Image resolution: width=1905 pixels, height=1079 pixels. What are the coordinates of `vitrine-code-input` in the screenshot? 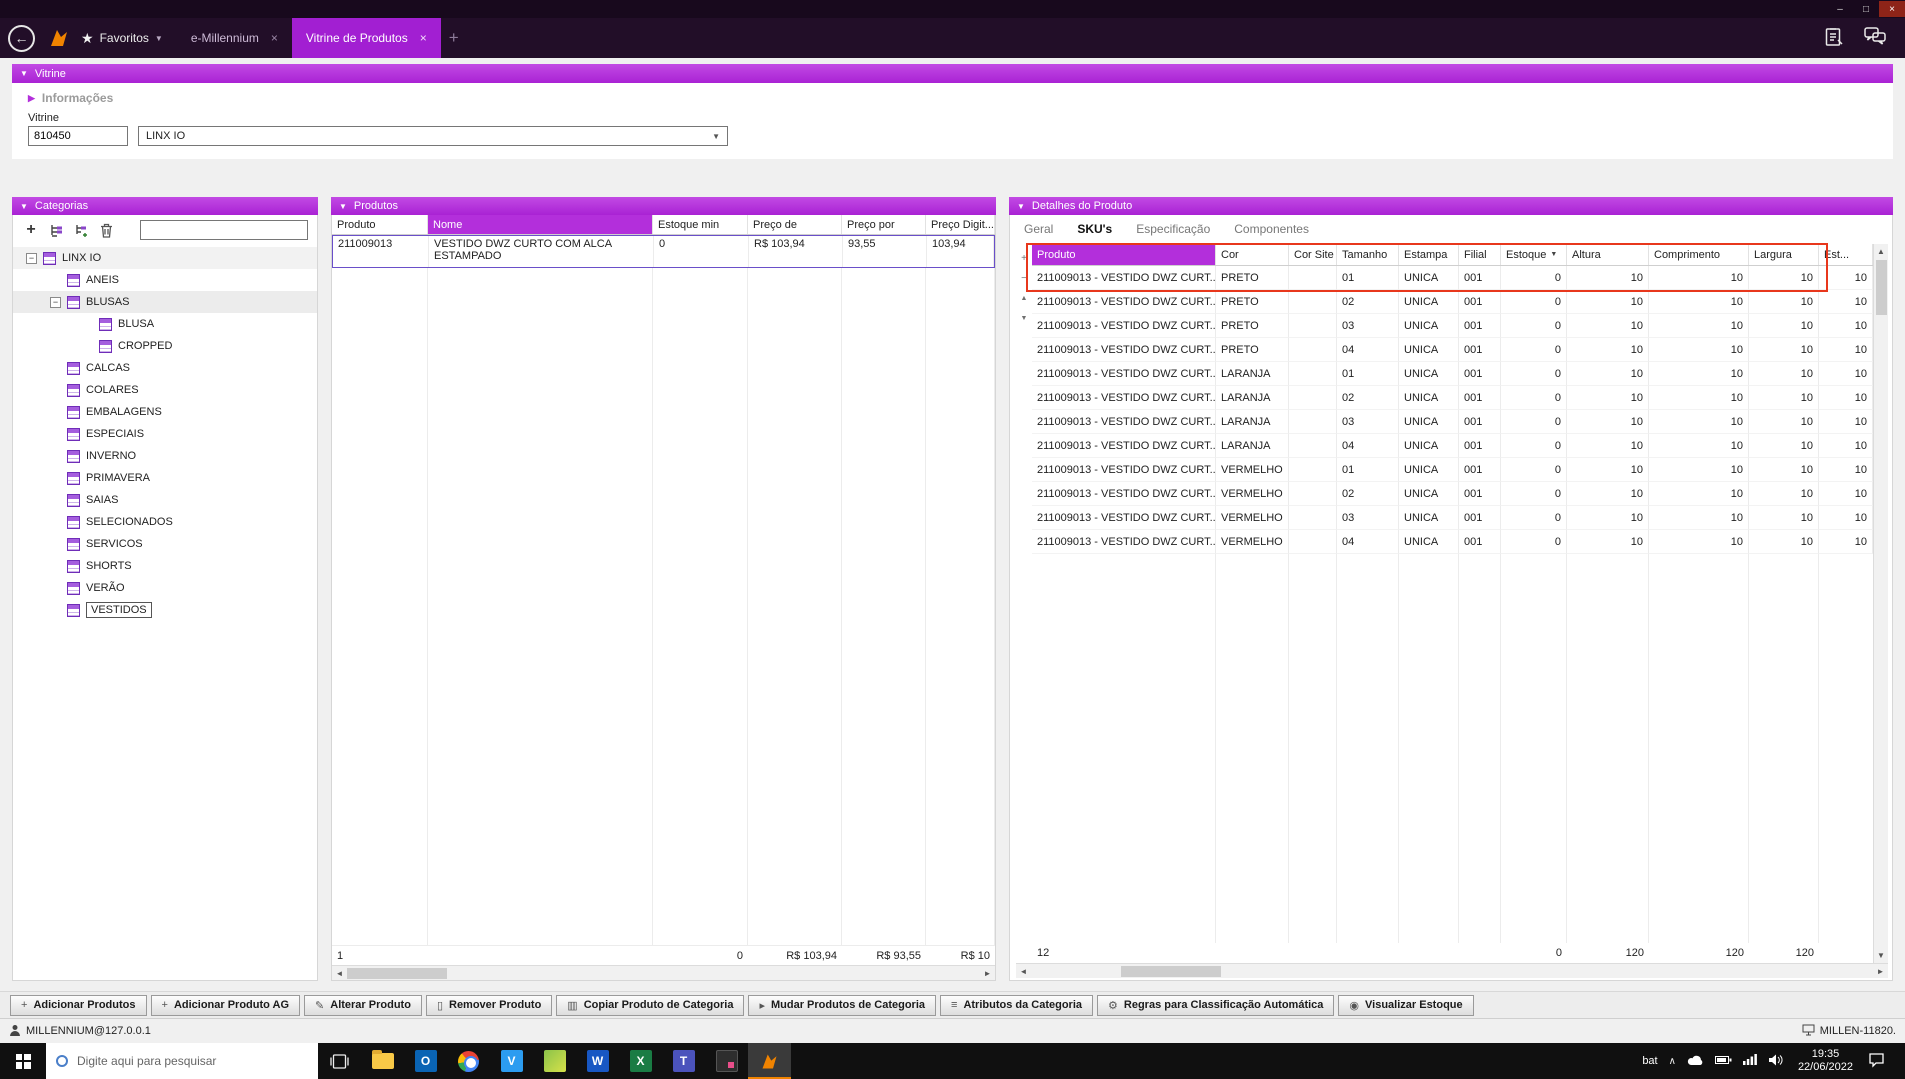 It's located at (78, 136).